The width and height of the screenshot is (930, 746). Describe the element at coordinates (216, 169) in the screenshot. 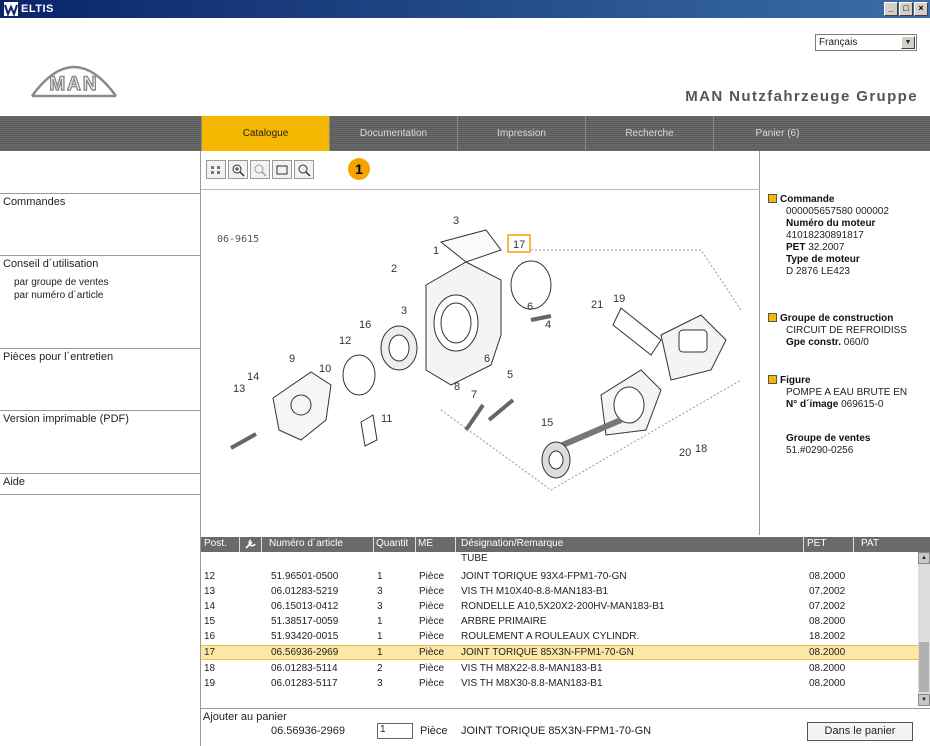

I see `thumbnail-icon` at that location.